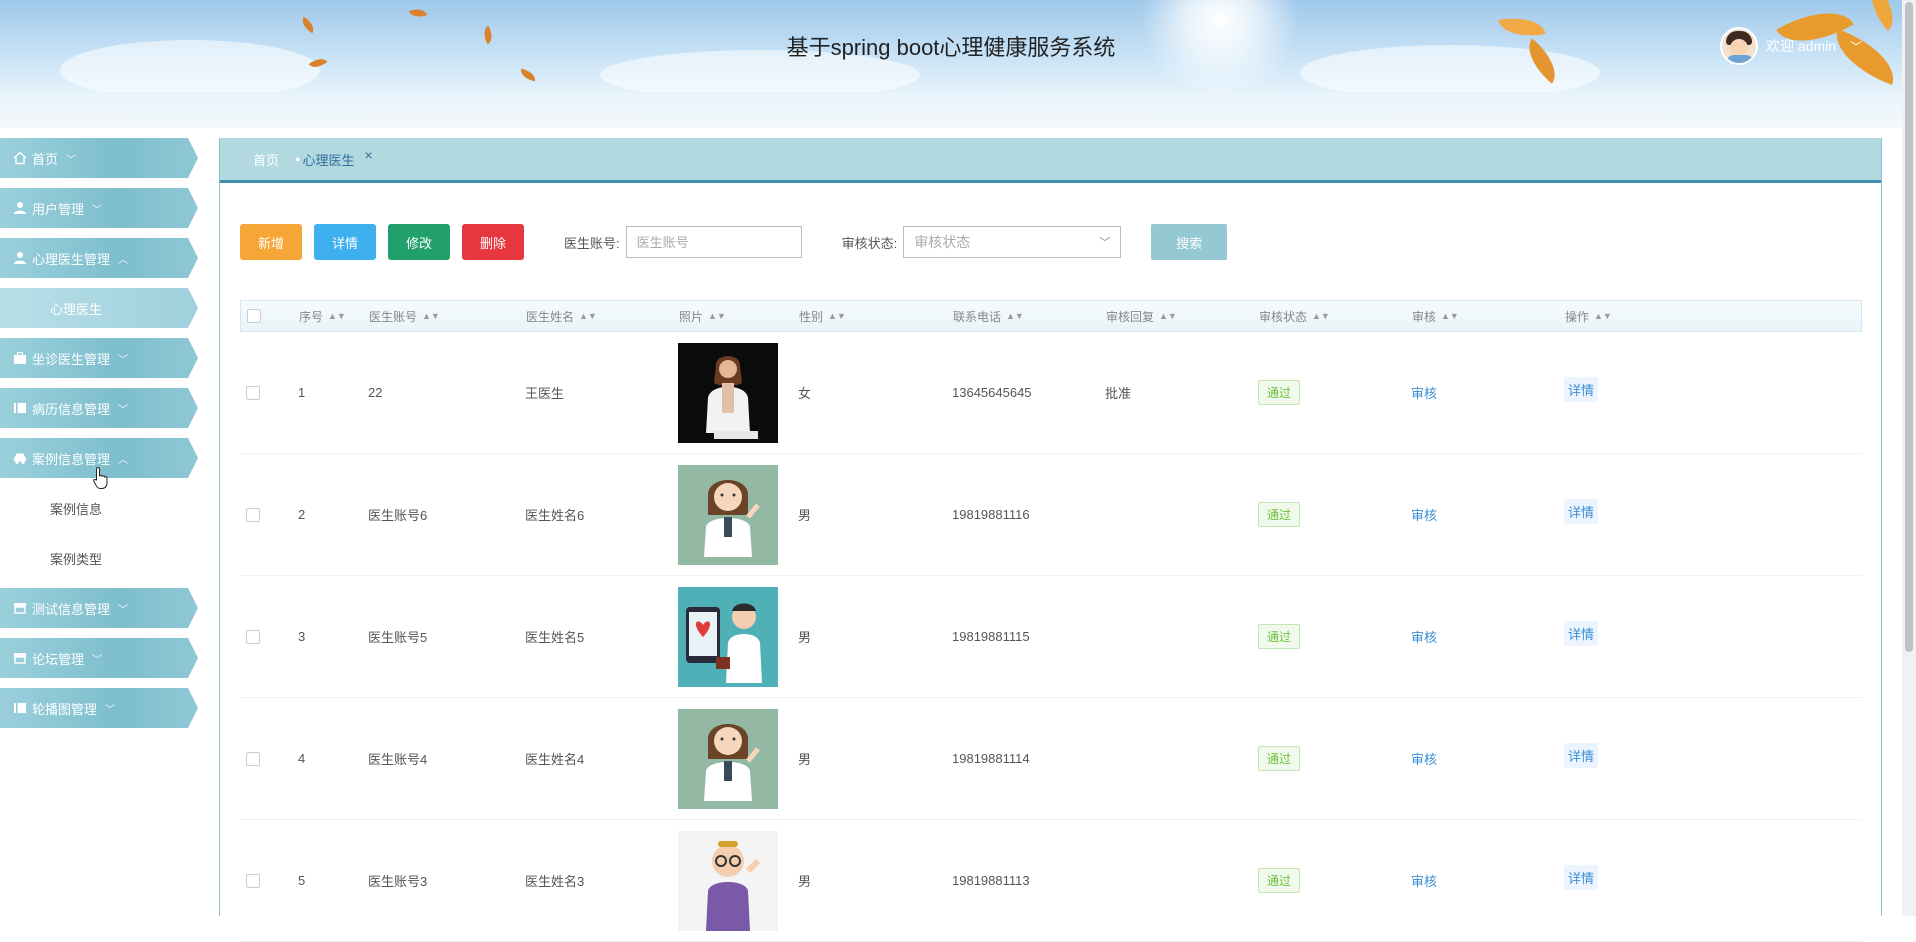  What do you see at coordinates (1189, 242) in the screenshot?
I see `search-button: 搜索` at bounding box center [1189, 242].